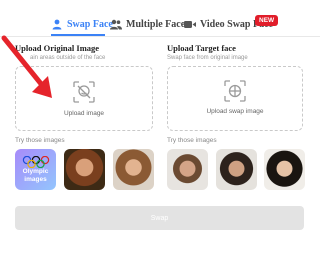 The image size is (320, 263). I want to click on tab-swap-face: Swap Face, so click(82, 24).